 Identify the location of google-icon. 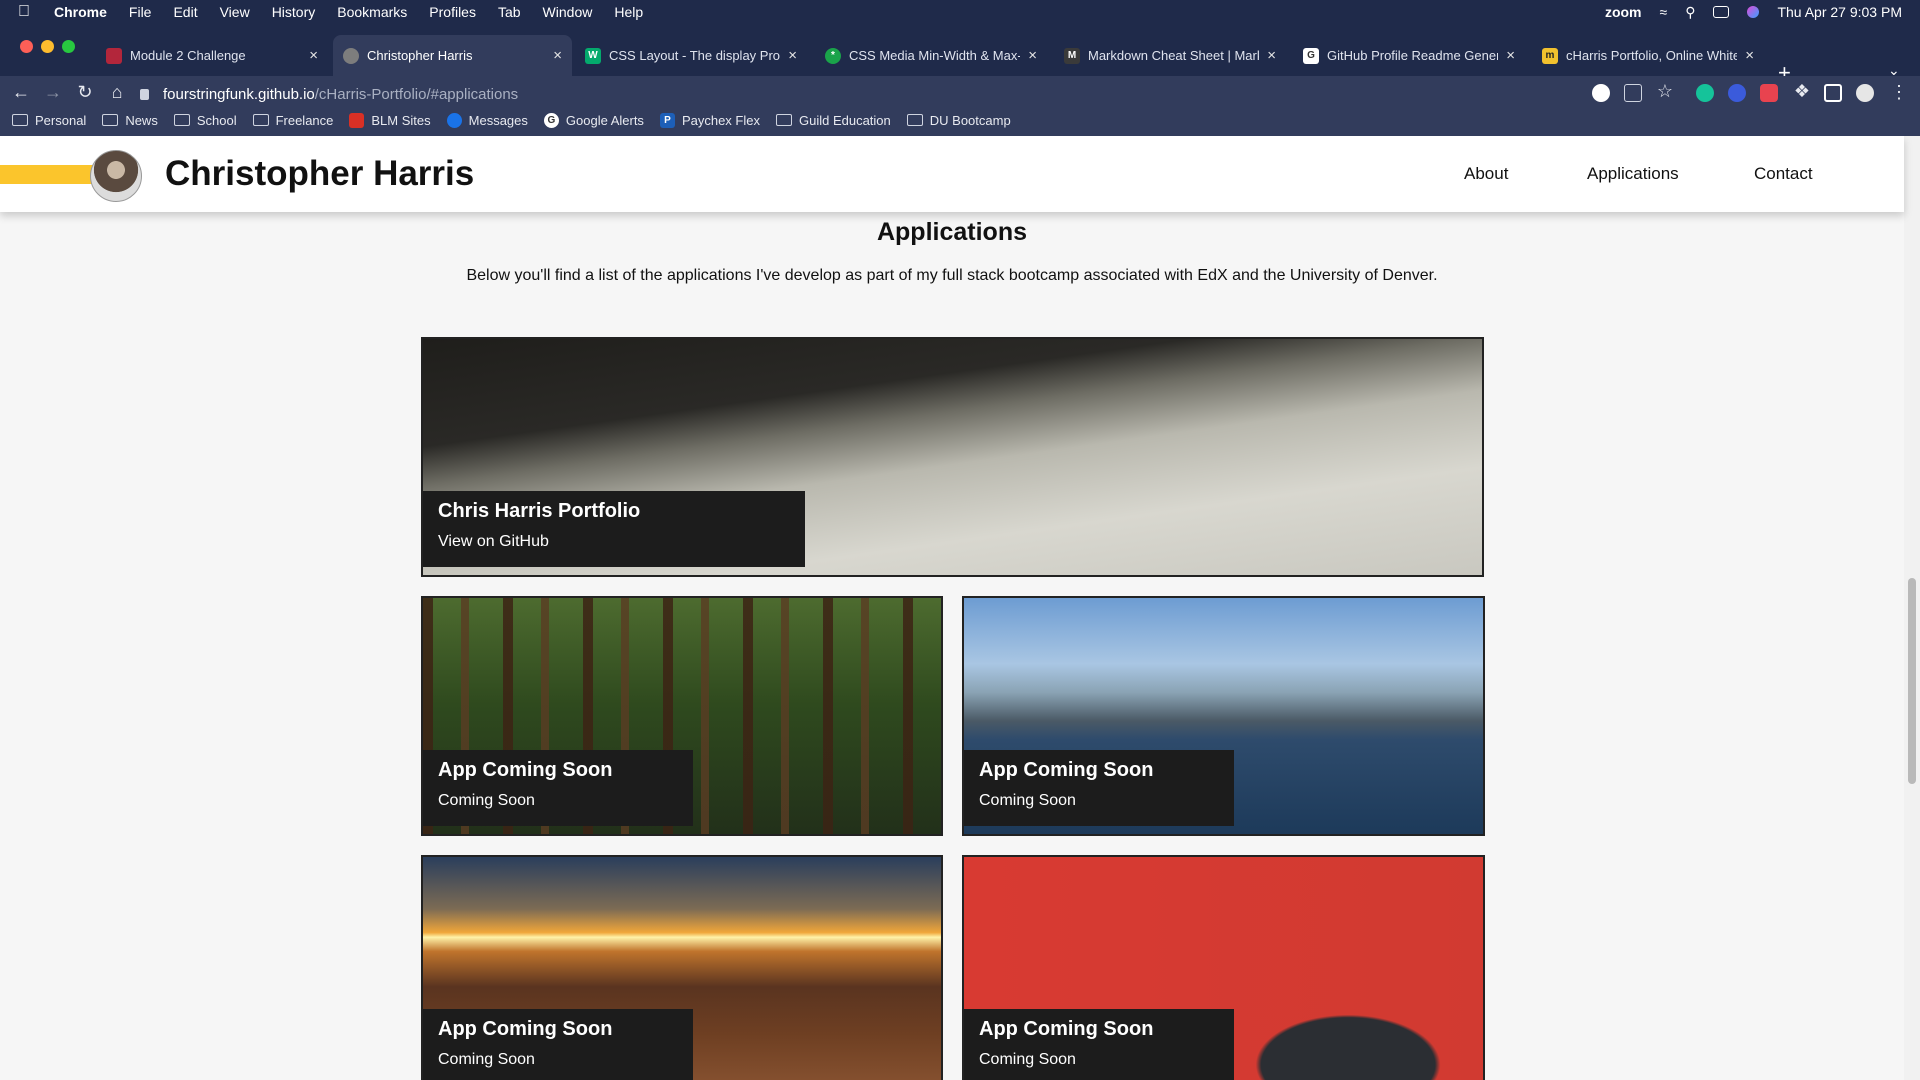
(1601, 93).